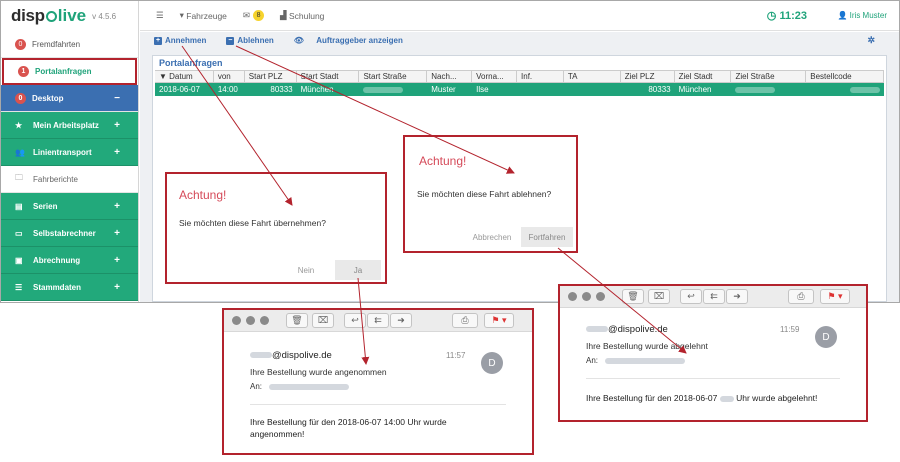 This screenshot has width=900, height=462. What do you see at coordinates (622, 300) in the screenshot?
I see `arrow-confirm-to-mail` at bounding box center [622, 300].